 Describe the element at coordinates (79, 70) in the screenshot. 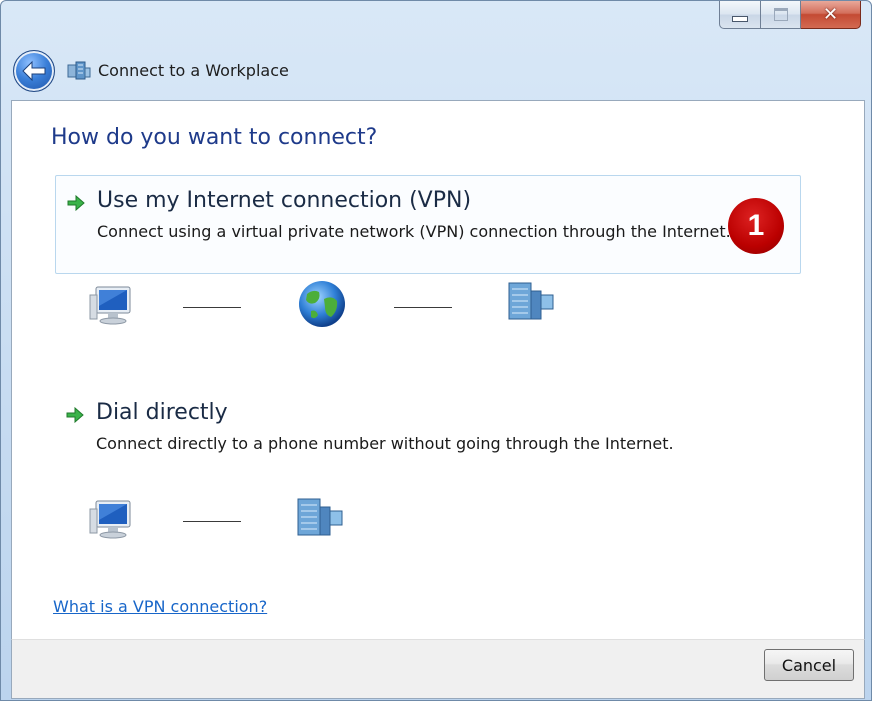

I see `workplace-network-icon` at that location.